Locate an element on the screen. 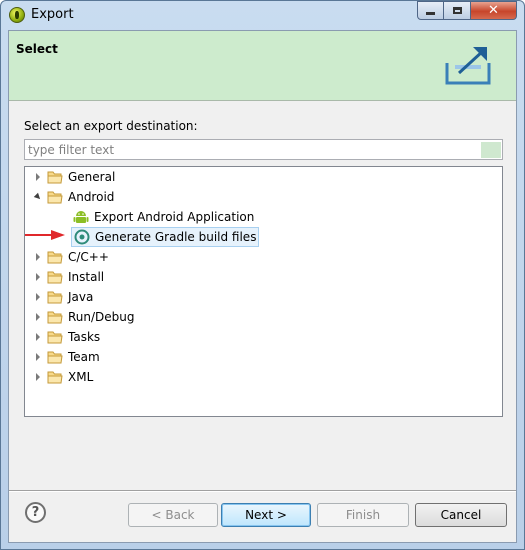  destination-prompt: Select an export destination: is located at coordinates (111, 126).